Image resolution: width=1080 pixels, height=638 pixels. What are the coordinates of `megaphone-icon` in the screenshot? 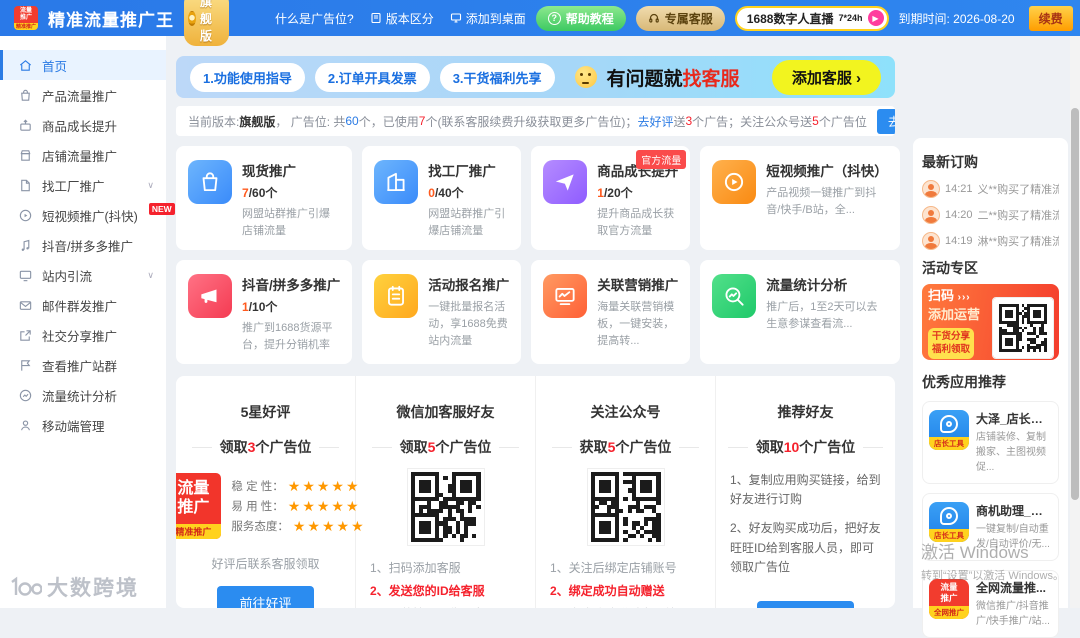 It's located at (210, 296).